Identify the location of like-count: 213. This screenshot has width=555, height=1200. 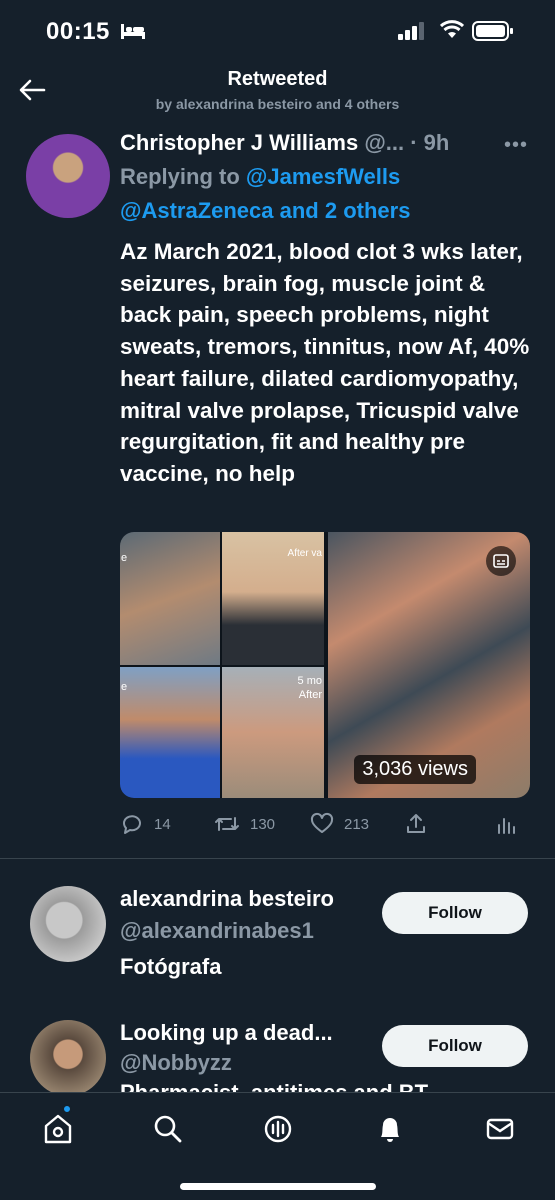
(357, 824).